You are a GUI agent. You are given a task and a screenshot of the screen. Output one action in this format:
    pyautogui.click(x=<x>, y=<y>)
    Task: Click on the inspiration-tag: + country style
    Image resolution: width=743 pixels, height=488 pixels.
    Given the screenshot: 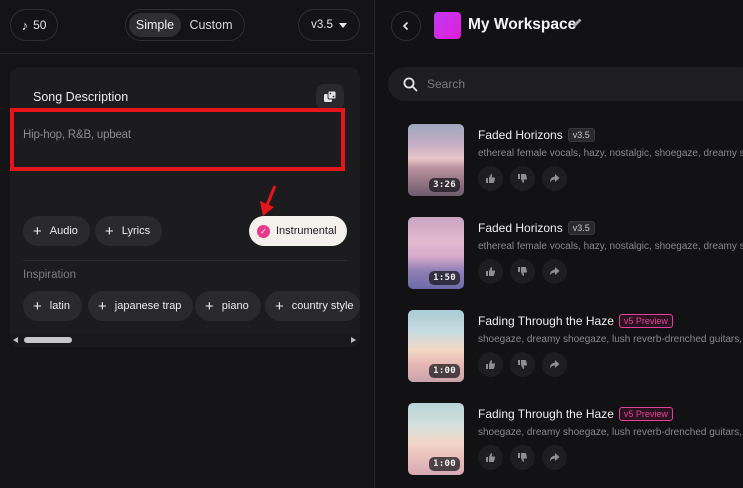 What is the action you would take?
    pyautogui.click(x=312, y=306)
    